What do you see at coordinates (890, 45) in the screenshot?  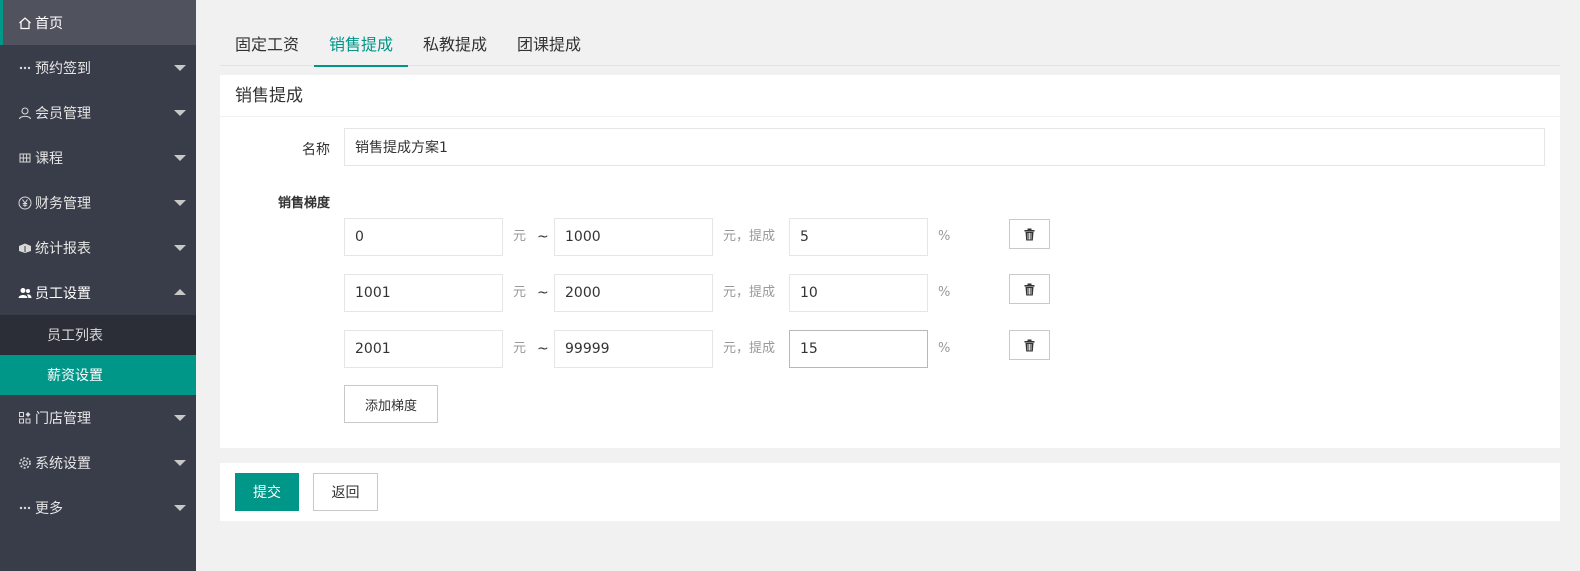 I see `tab-bar: 固定工资 销售提成 私教提成 团课提成` at bounding box center [890, 45].